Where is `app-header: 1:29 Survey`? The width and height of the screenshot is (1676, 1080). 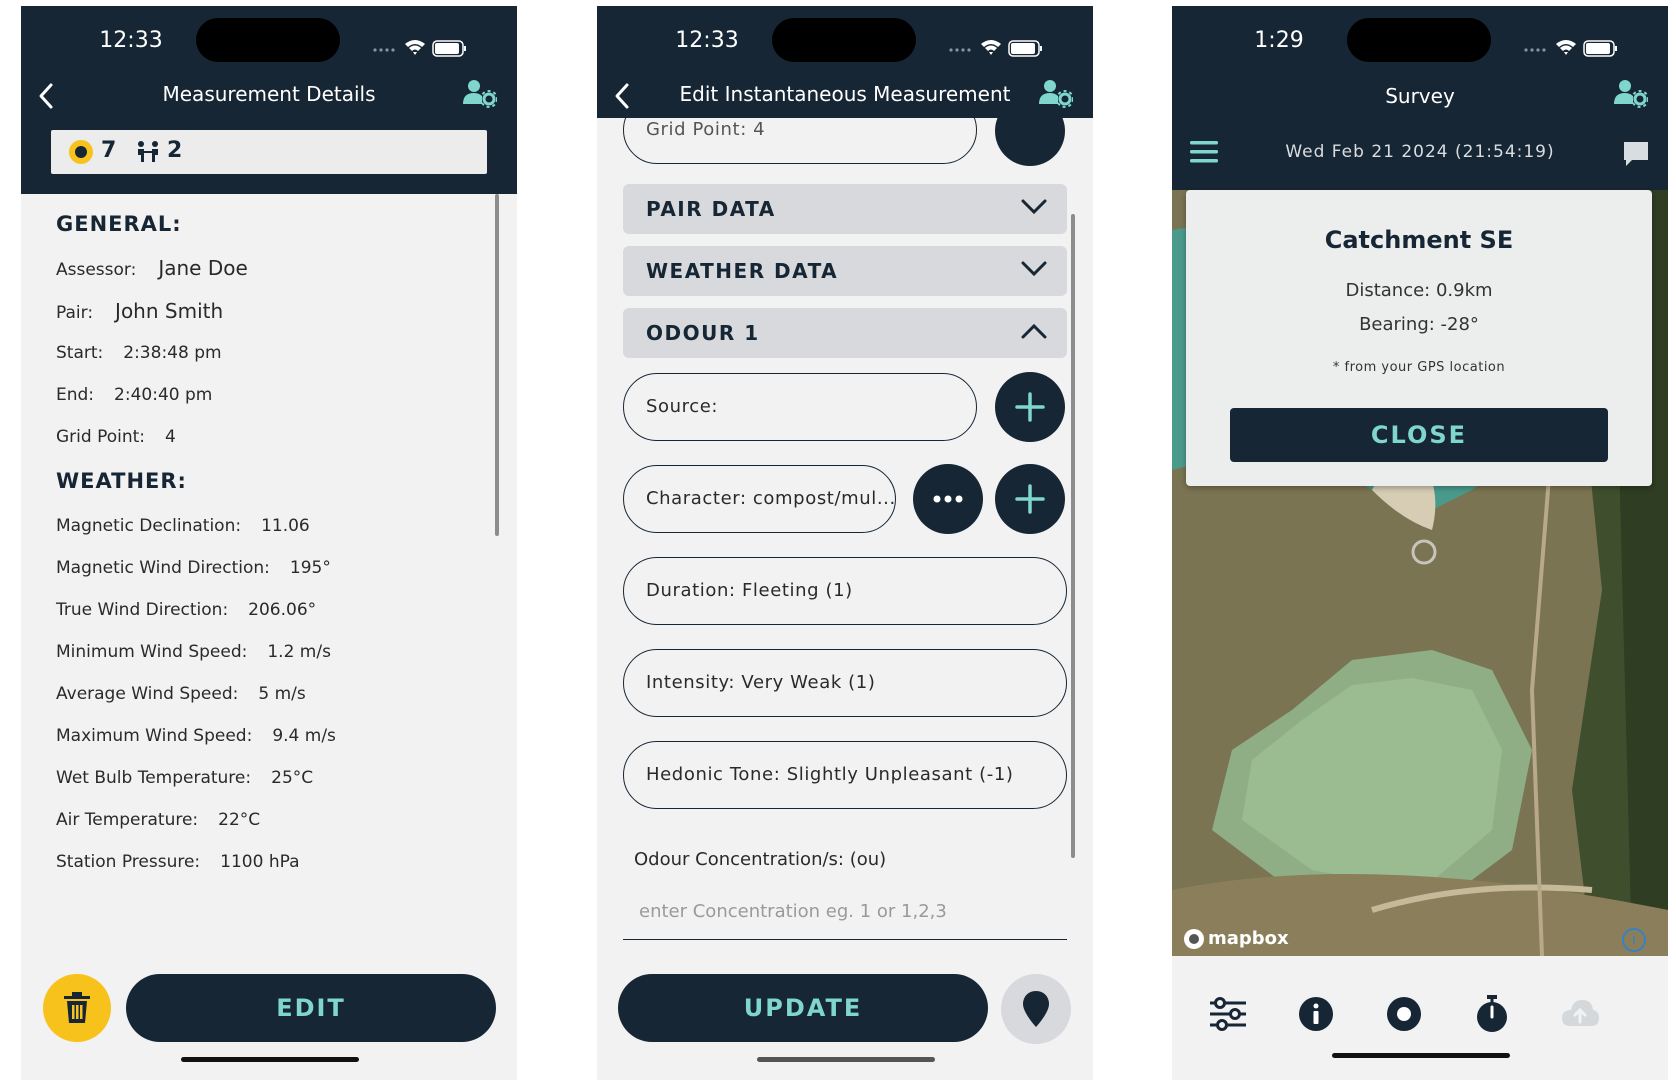 app-header: 1:29 Survey is located at coordinates (1420, 62).